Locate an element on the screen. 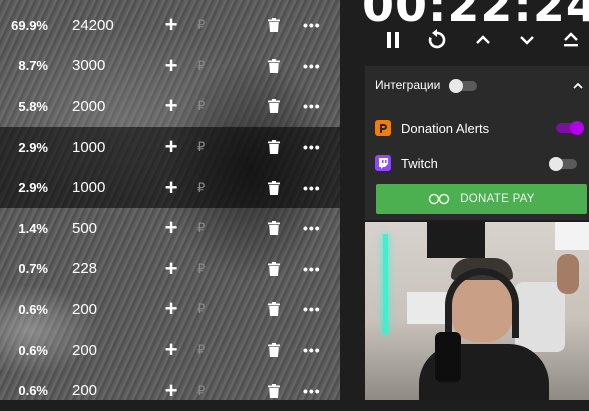  lot-percent: 0.6% is located at coordinates (33, 350).